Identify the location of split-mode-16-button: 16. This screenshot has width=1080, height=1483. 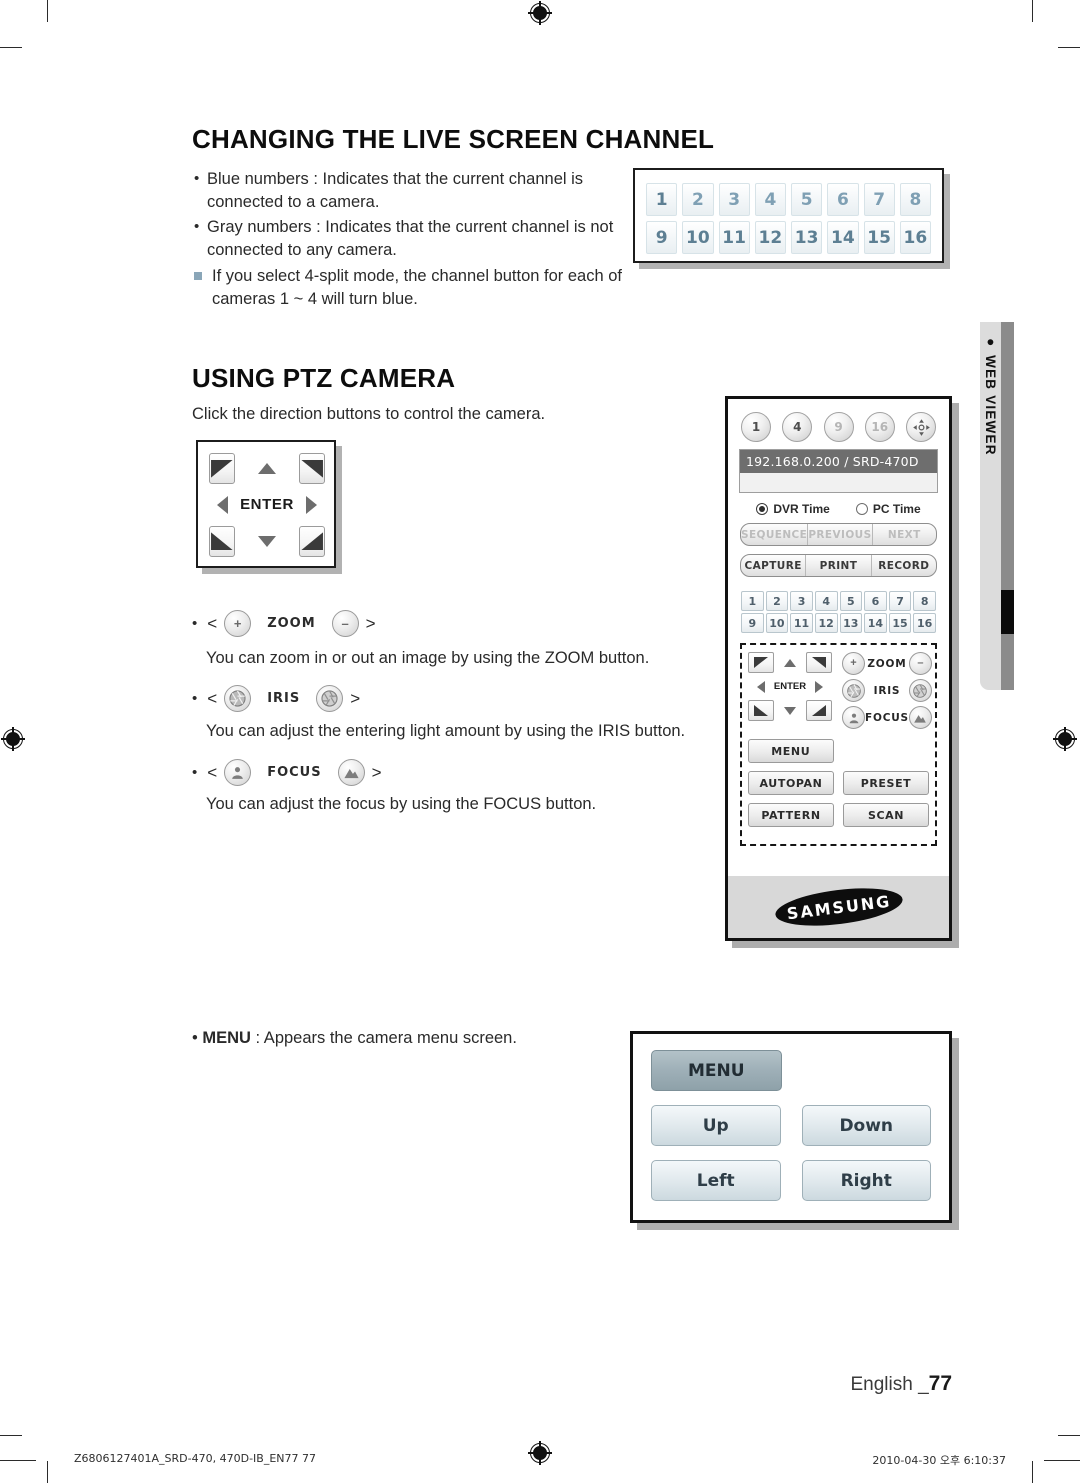
(879, 427).